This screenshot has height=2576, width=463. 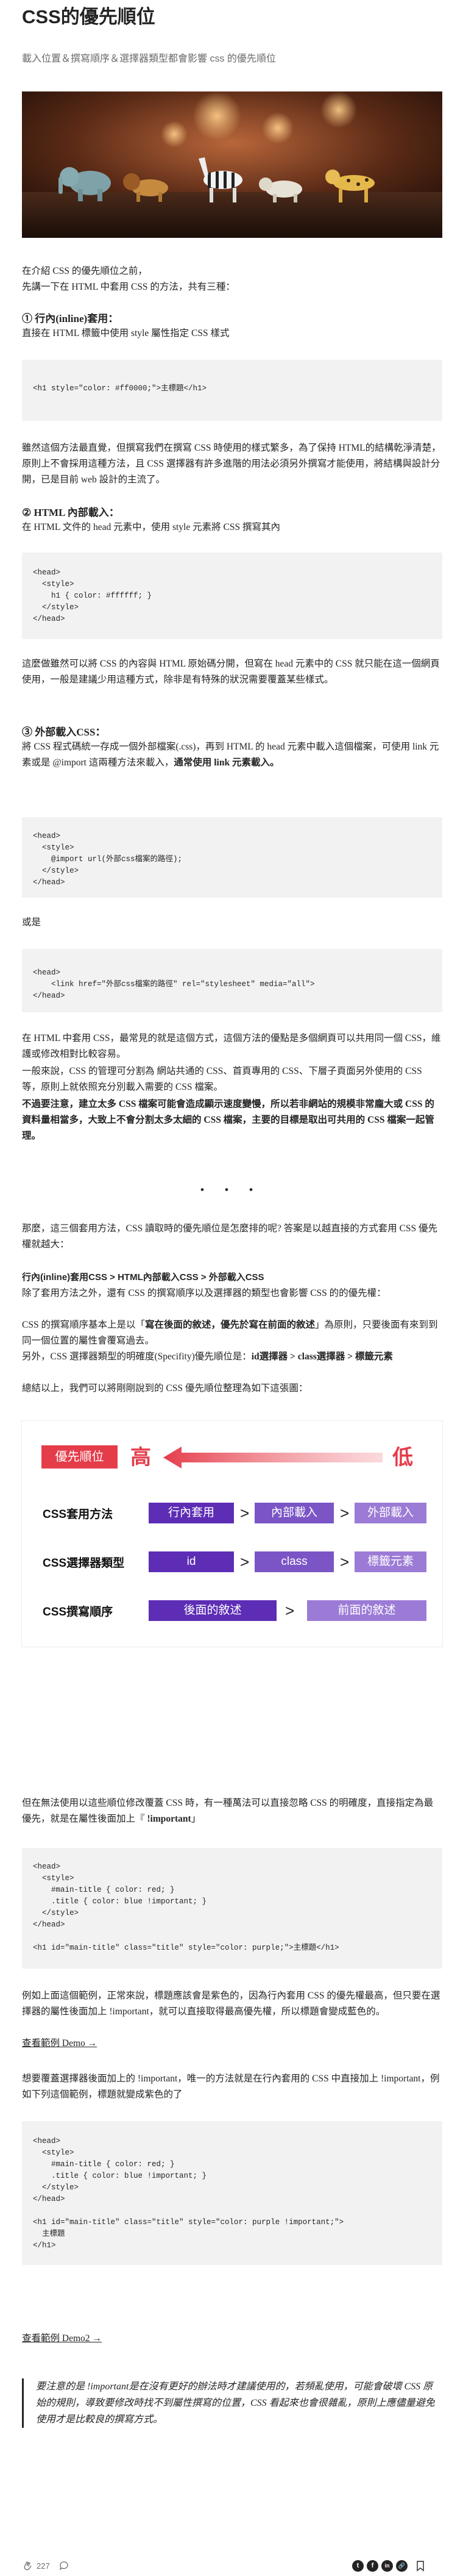 I want to click on clap-count: 227, so click(x=43, y=2566).